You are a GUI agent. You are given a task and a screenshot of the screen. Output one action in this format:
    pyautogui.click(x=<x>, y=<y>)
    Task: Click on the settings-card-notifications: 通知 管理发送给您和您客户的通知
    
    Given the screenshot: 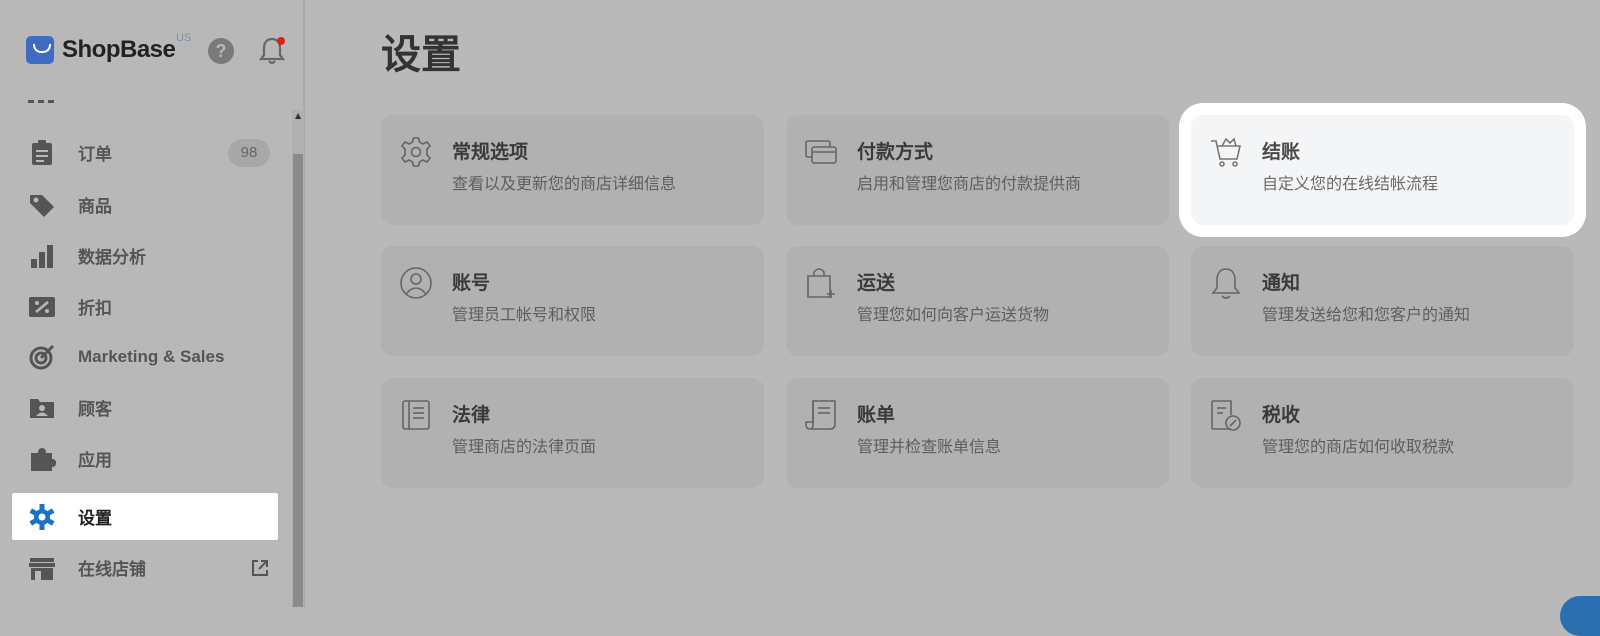 What is the action you would take?
    pyautogui.click(x=1382, y=301)
    